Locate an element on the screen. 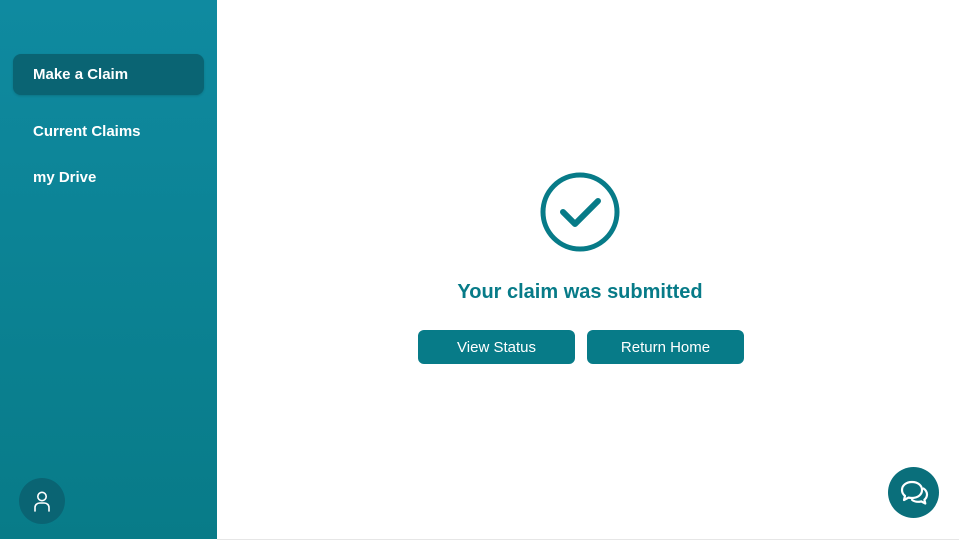 The height and width of the screenshot is (540, 959). view-status-button: View Status is located at coordinates (496, 347).